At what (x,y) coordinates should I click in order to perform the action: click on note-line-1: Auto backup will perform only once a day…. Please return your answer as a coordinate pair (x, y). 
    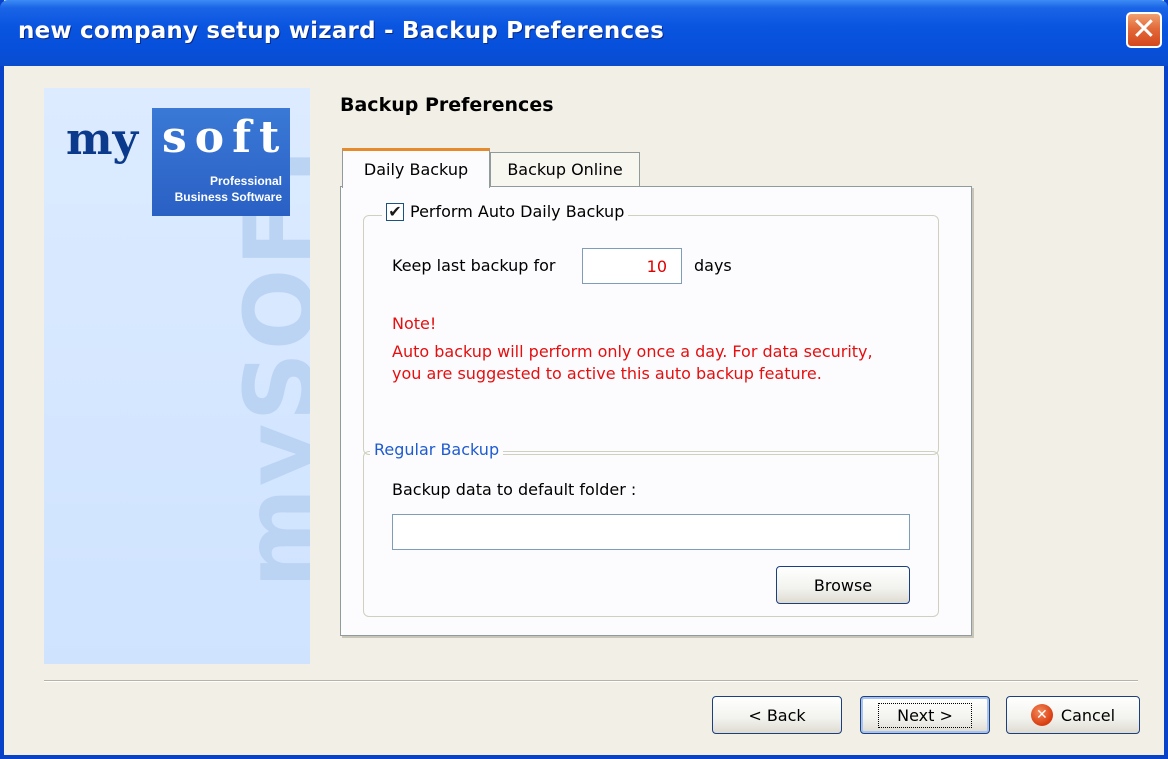
    Looking at the image, I should click on (632, 351).